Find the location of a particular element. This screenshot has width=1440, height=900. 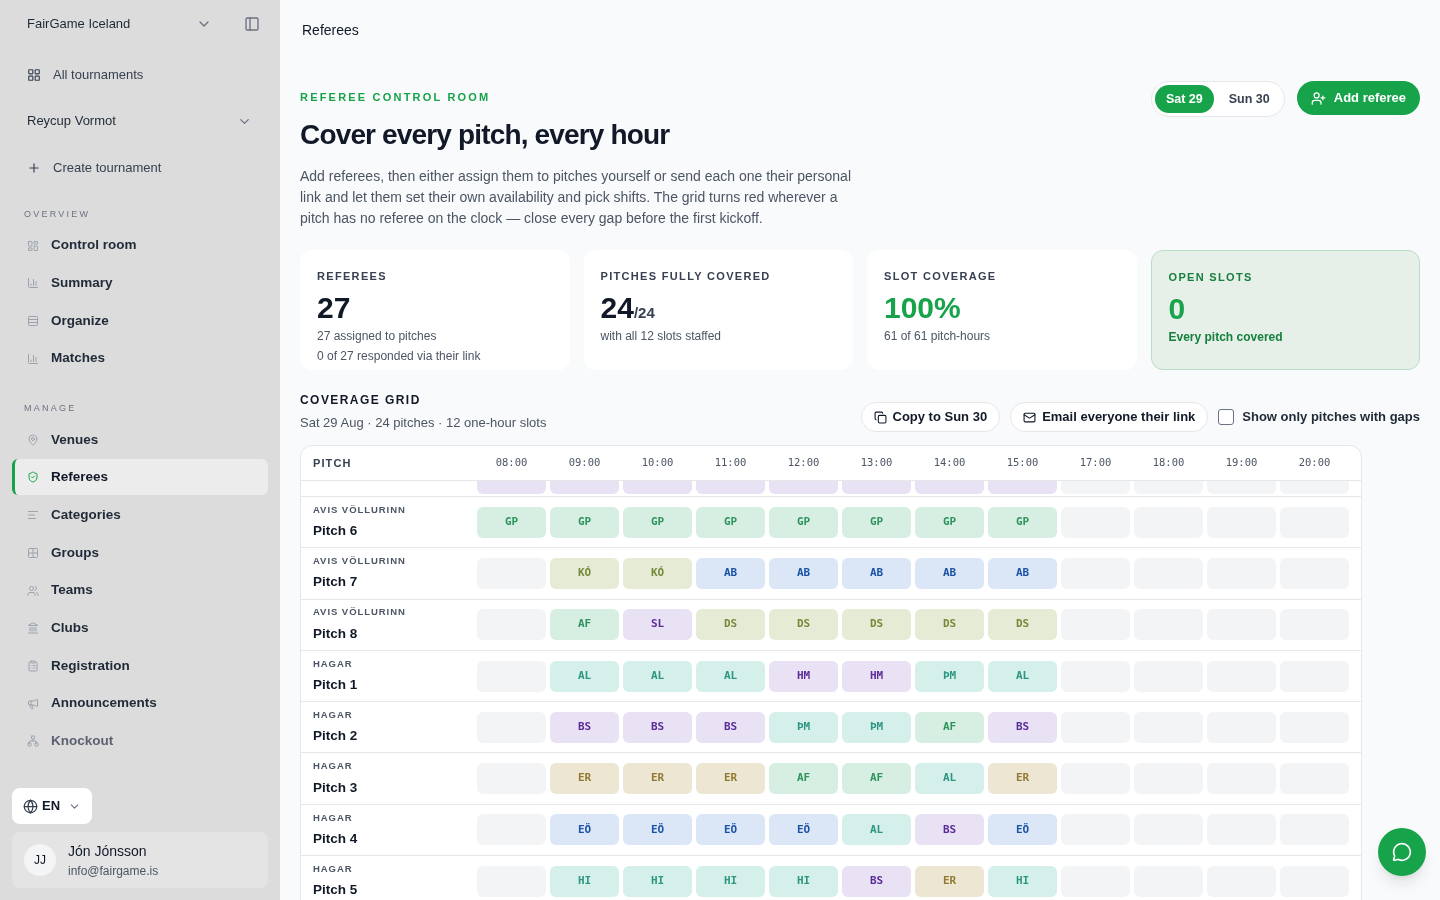

nav-item: Announcements is located at coordinates (140, 703).